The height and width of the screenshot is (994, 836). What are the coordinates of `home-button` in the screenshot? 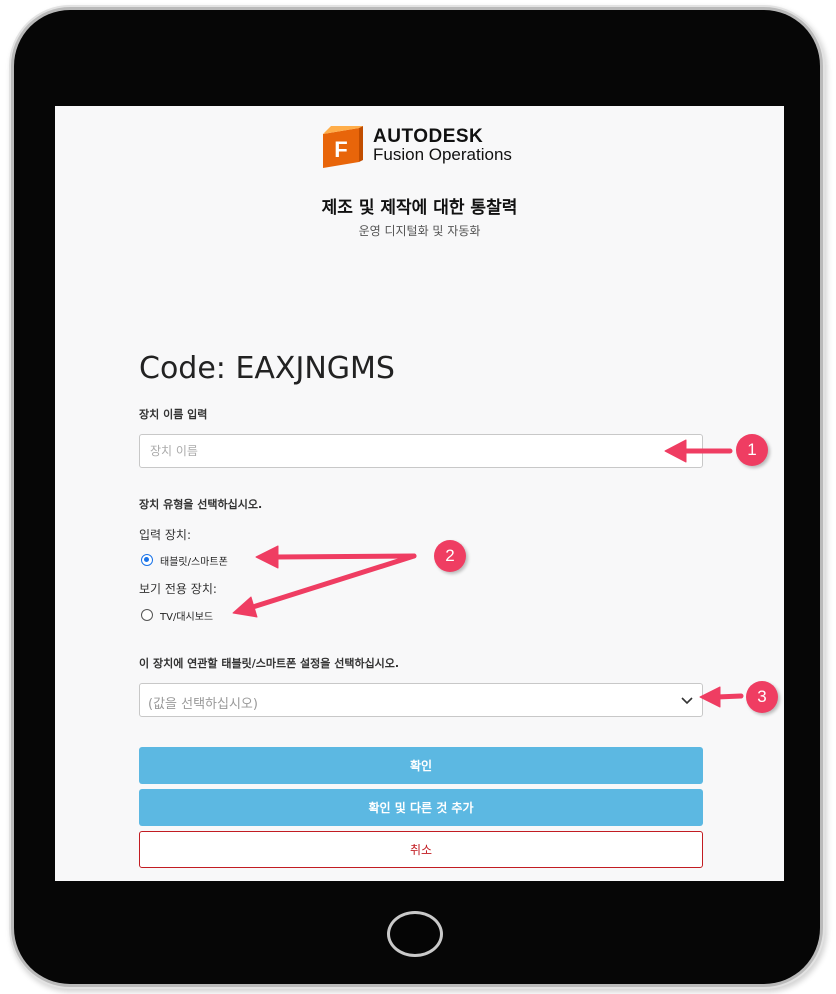 It's located at (415, 934).